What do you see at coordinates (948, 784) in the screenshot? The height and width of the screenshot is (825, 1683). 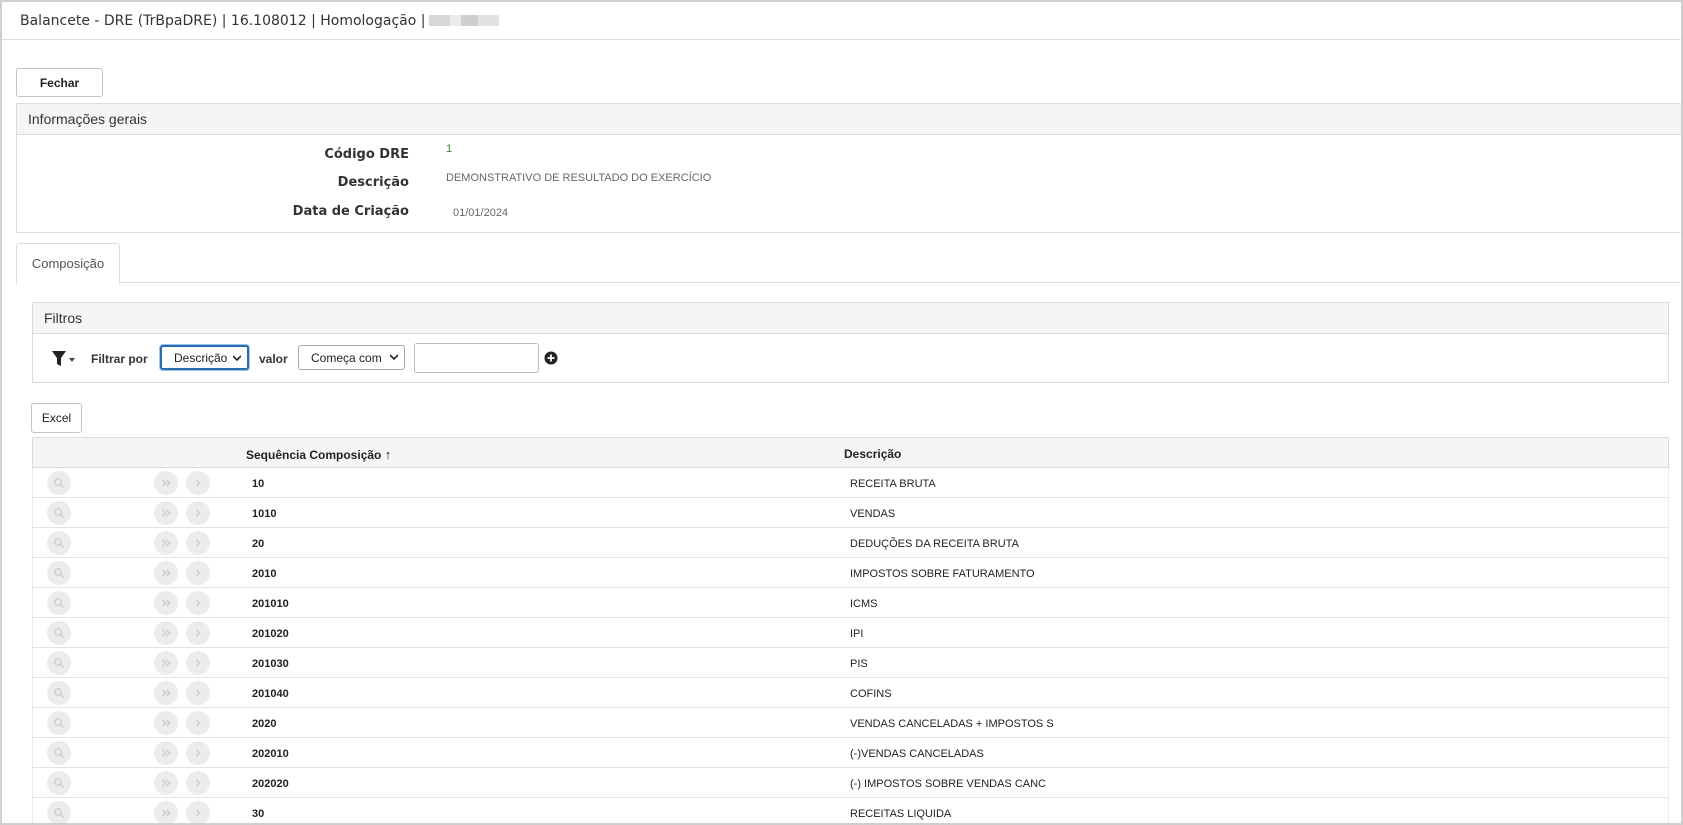 I see `cell-description: (-) IMPOSTOS SOBRE VENDAS CANC` at bounding box center [948, 784].